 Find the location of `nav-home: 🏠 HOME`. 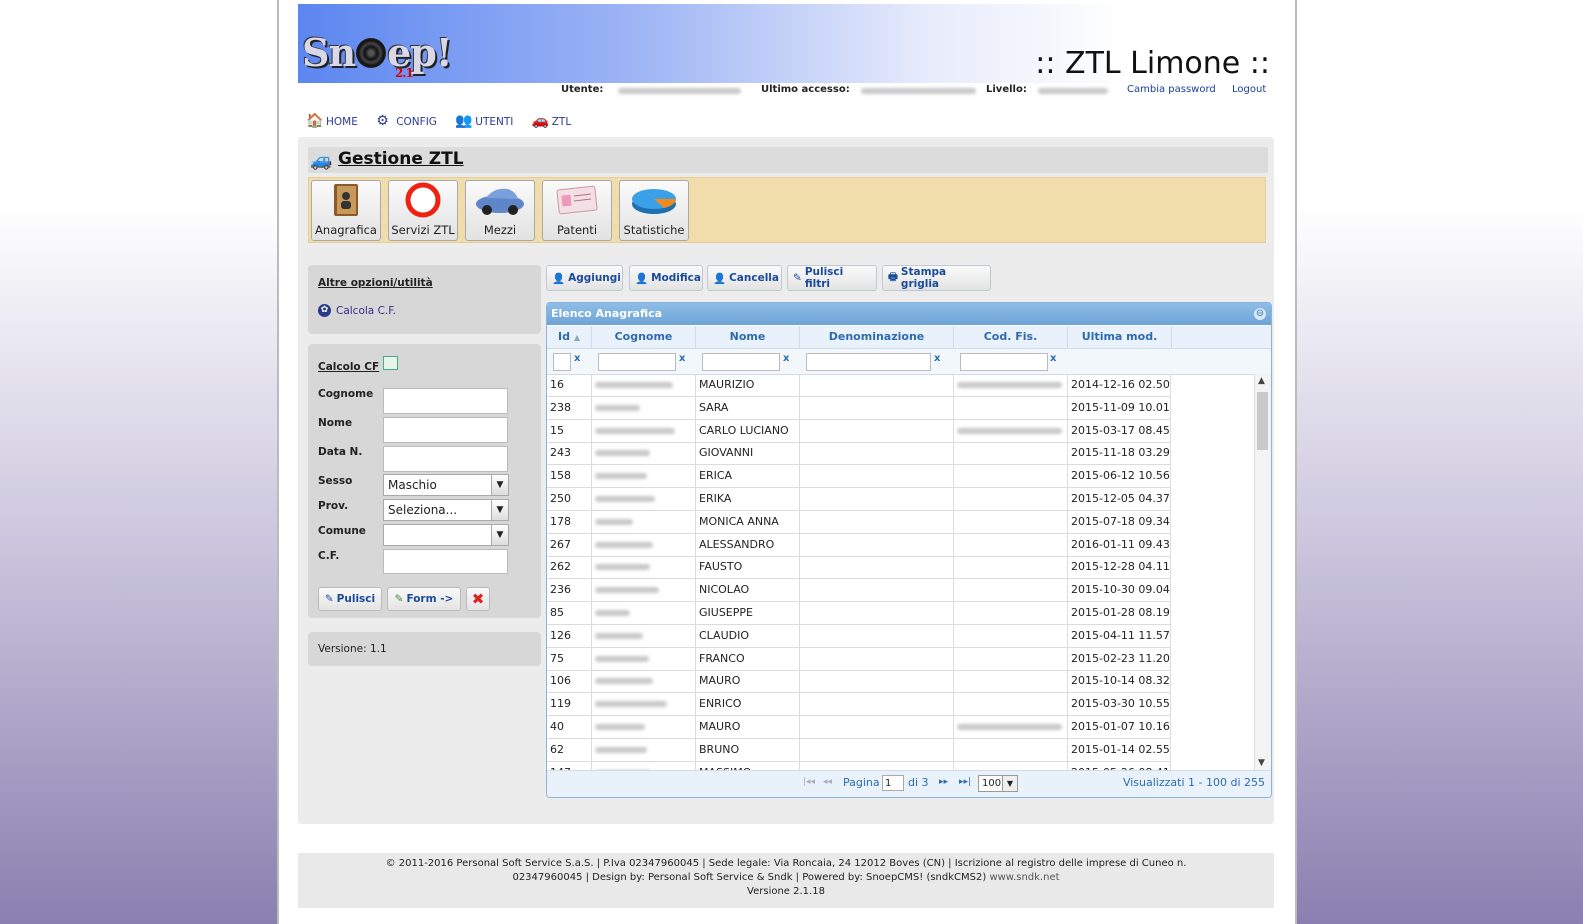

nav-home: 🏠 HOME is located at coordinates (332, 121).